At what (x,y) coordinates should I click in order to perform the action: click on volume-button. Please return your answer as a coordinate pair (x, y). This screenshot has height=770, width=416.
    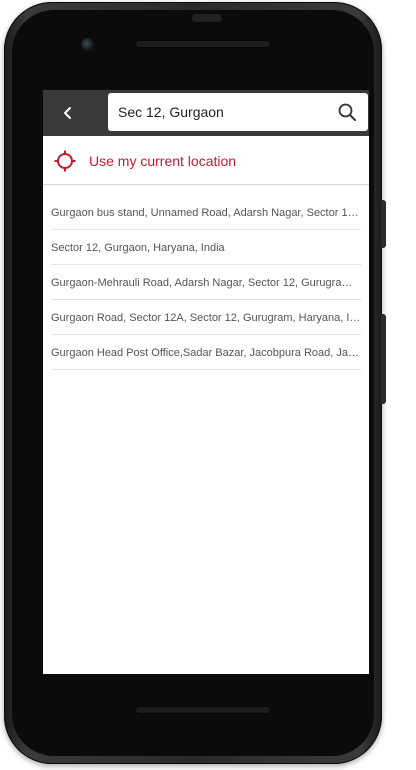
    Looking at the image, I should click on (383, 359).